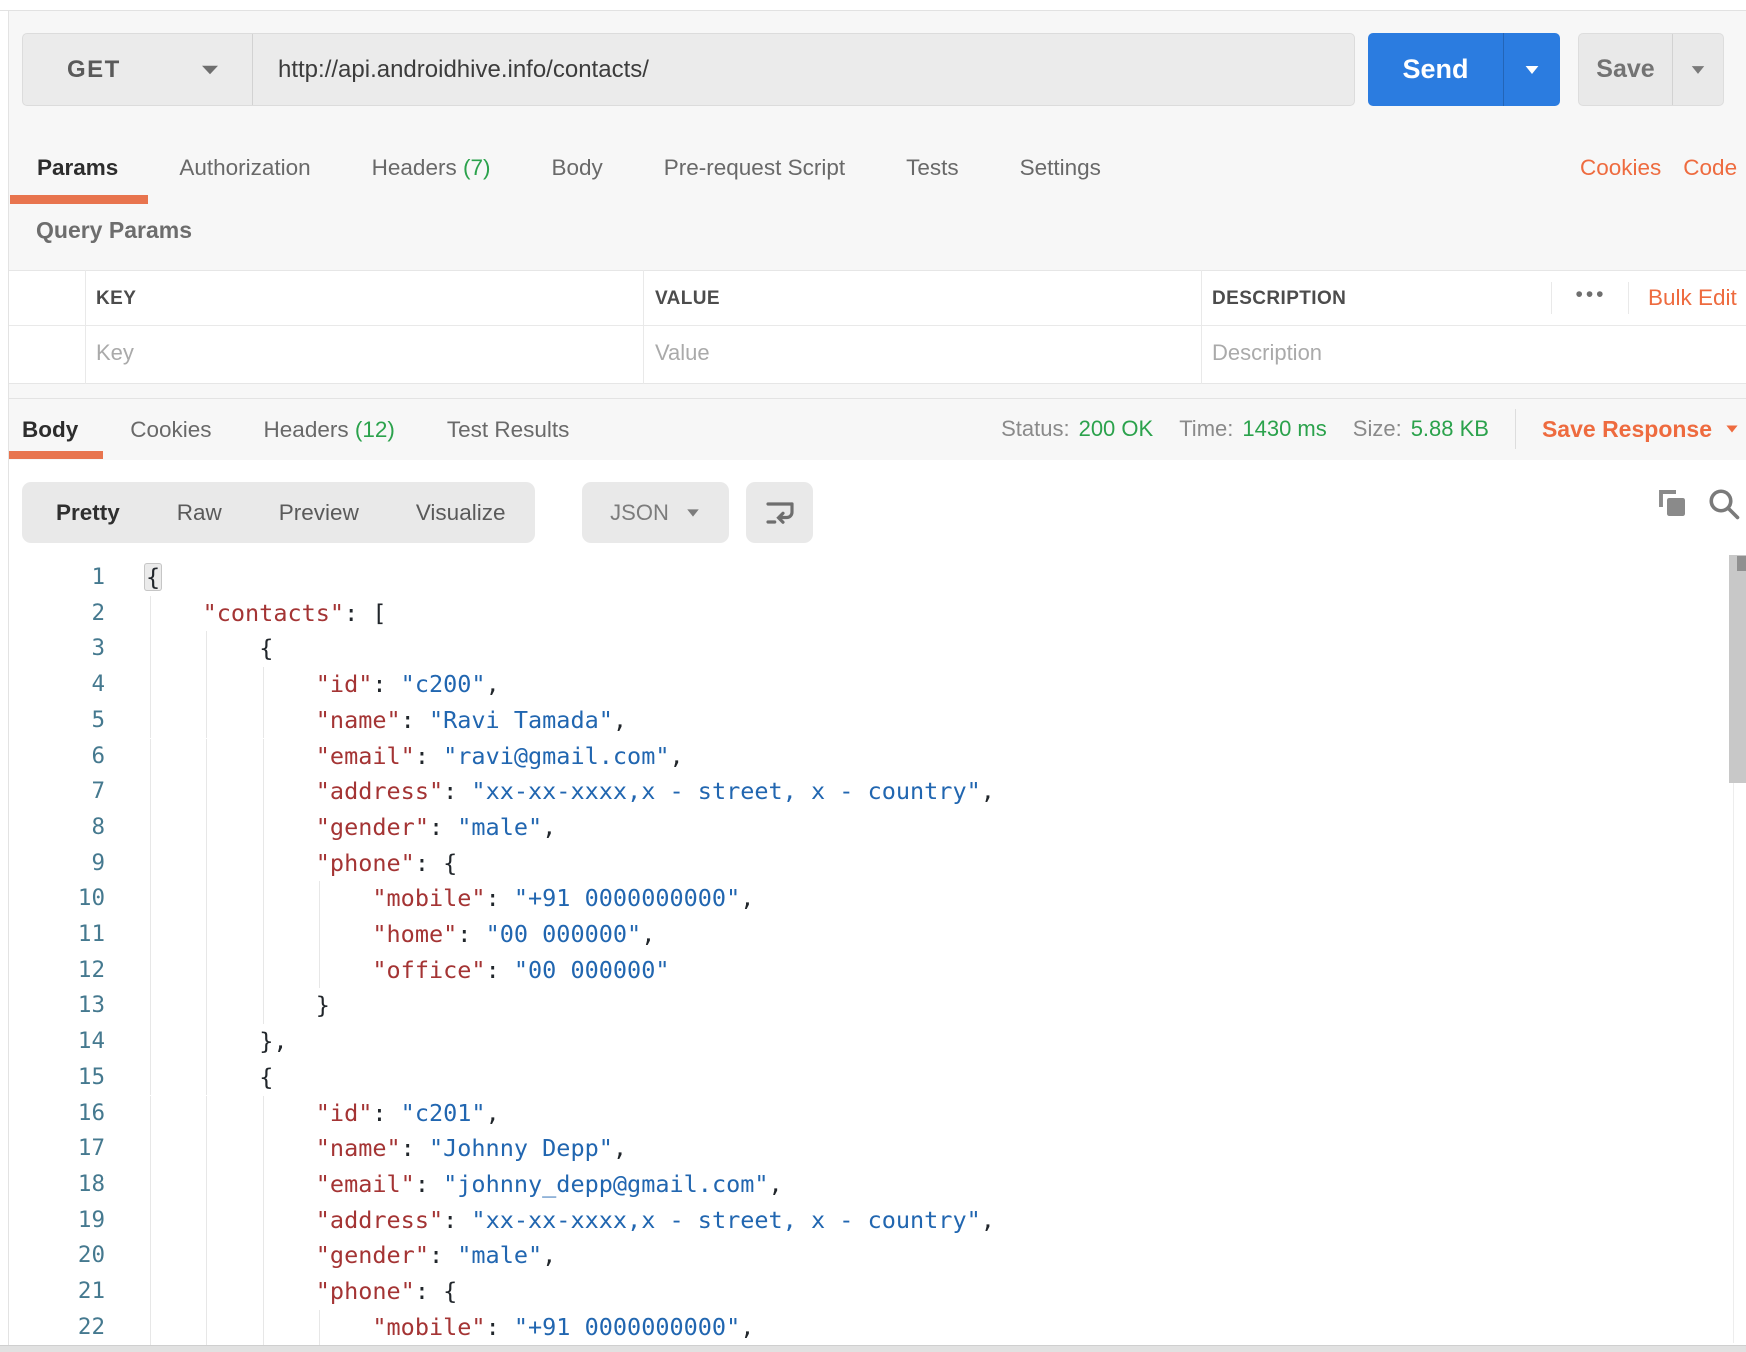  I want to click on save-response-button: Save Response, so click(1641, 429).